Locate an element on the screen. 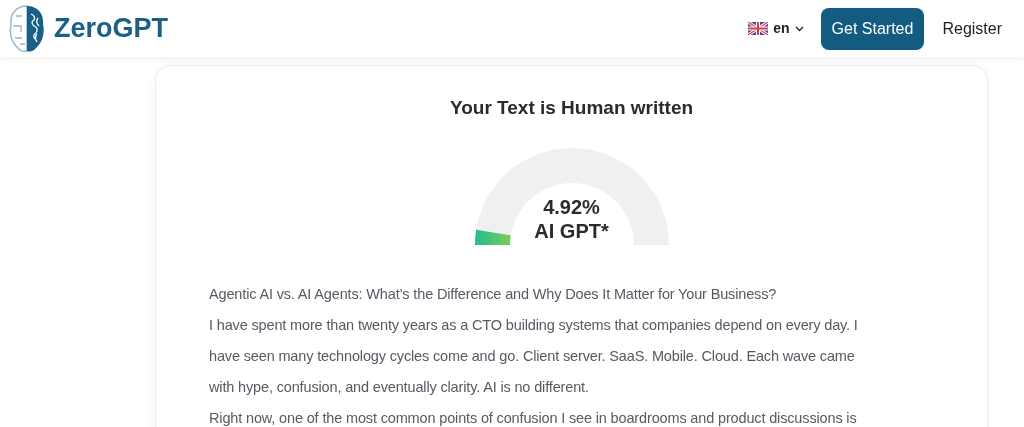 The width and height of the screenshot is (1024, 427). text-paragraph: I have spent more than twenty years as a CTO building systems that companies depend on every day. I have seen many technology cycles come and go. Client server. SaaS. Mobile. Cloud. Each wave came with hype, confusion, and eventually clarity. AI is no different. is located at coordinates (534, 356).